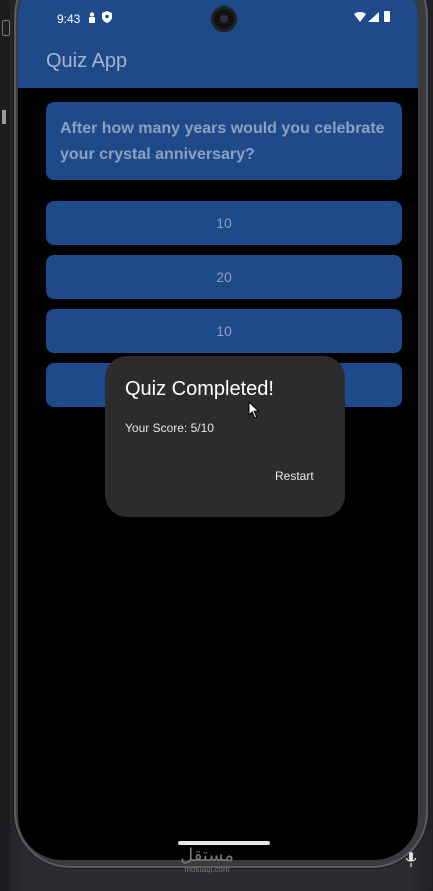  What do you see at coordinates (218, 61) in the screenshot?
I see `app-bar: Quiz App` at bounding box center [218, 61].